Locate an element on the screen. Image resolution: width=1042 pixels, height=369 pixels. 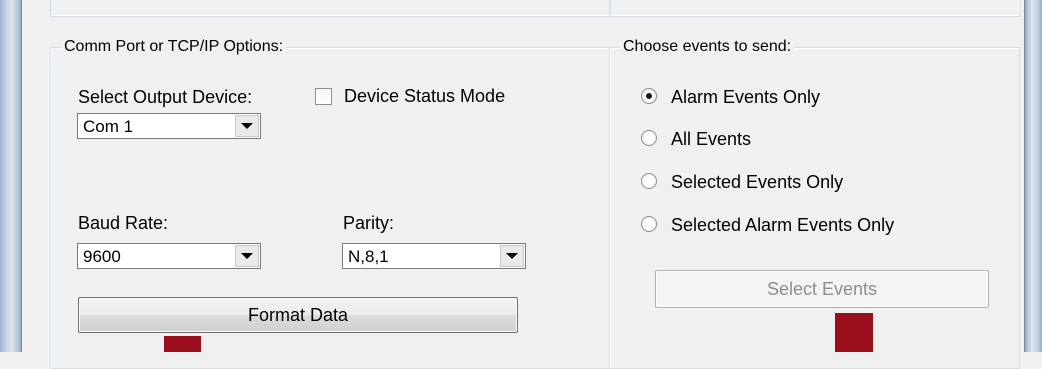
device-status-mode-label: Device Status Mode is located at coordinates (424, 96).